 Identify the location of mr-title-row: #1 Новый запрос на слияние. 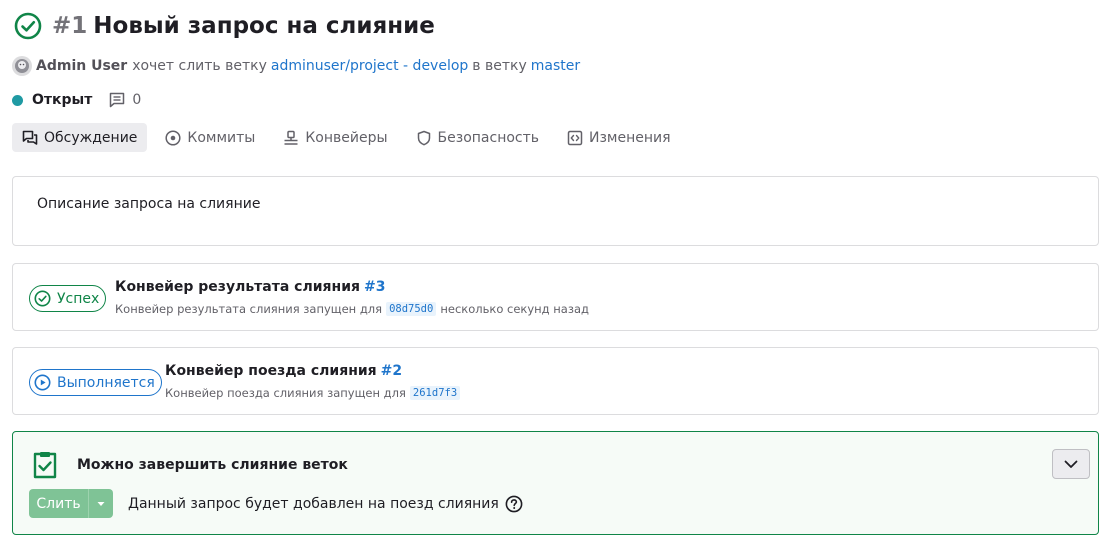
(224, 26).